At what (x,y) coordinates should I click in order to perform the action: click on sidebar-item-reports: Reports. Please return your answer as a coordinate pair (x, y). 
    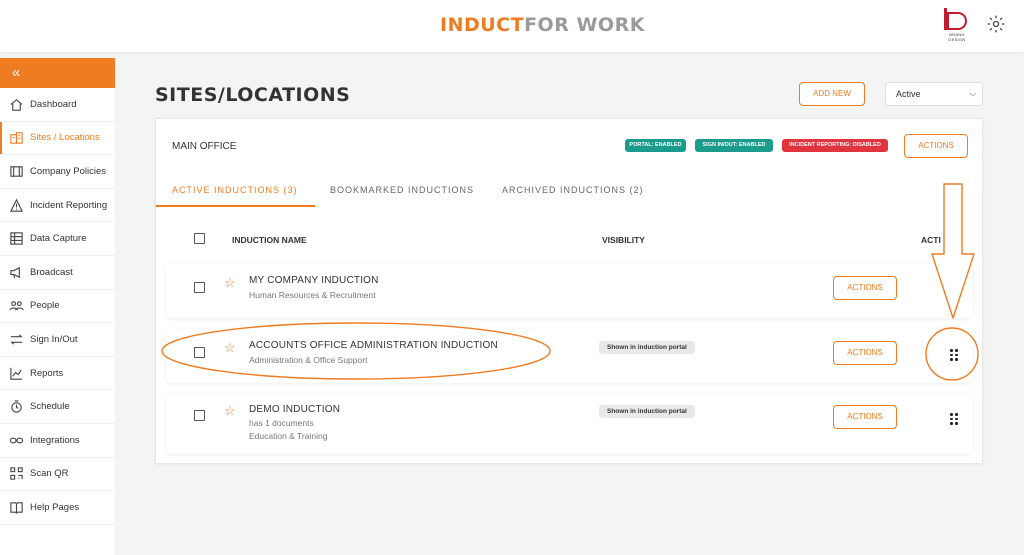
    Looking at the image, I should click on (57, 374).